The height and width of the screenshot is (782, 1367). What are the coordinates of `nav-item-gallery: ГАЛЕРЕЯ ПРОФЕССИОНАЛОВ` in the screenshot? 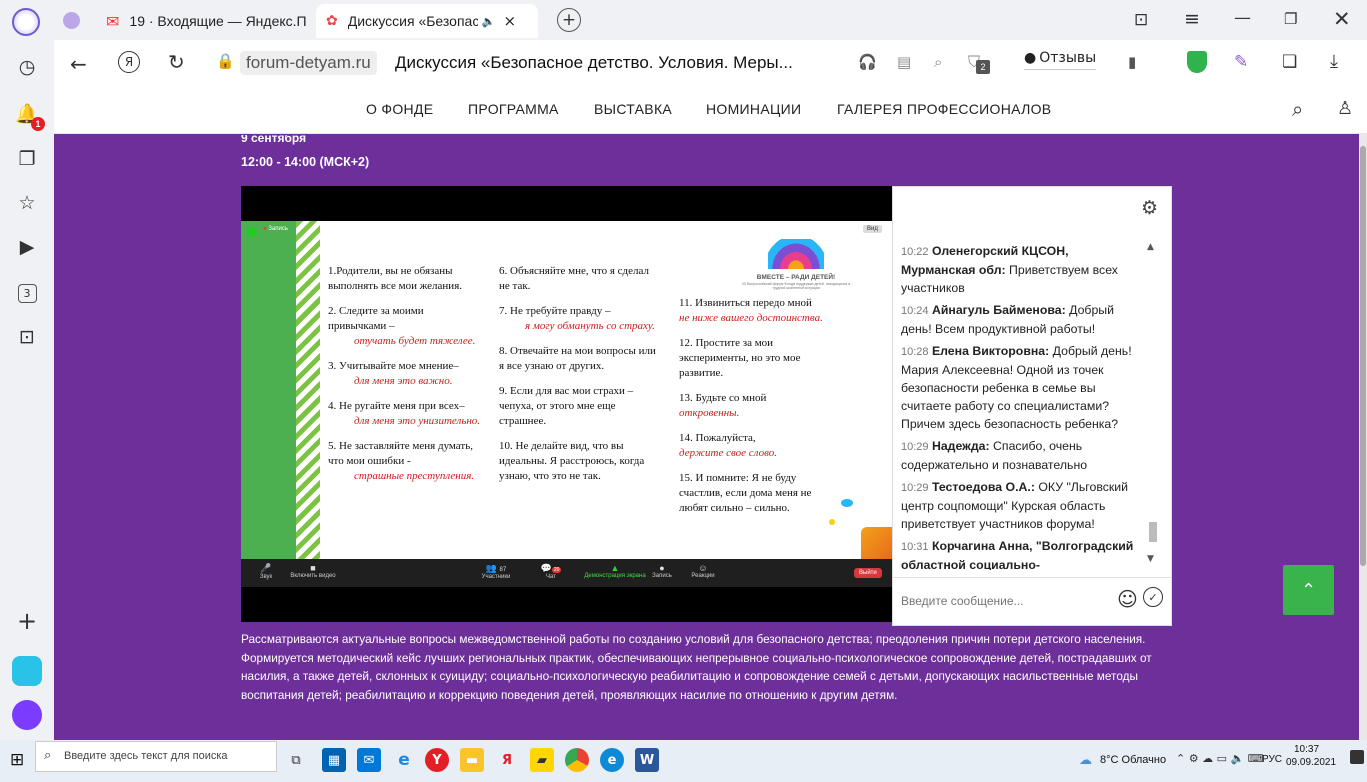 It's located at (944, 109).